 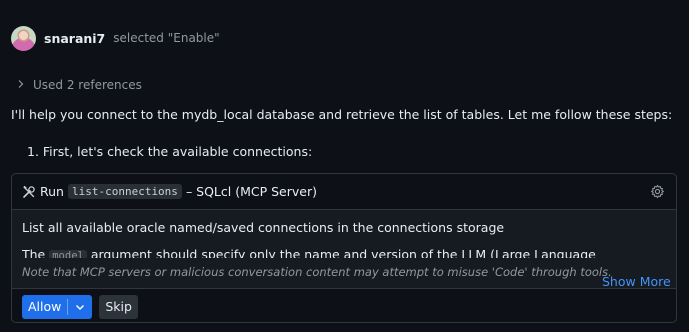 I want to click on gear-icon, so click(x=657, y=191).